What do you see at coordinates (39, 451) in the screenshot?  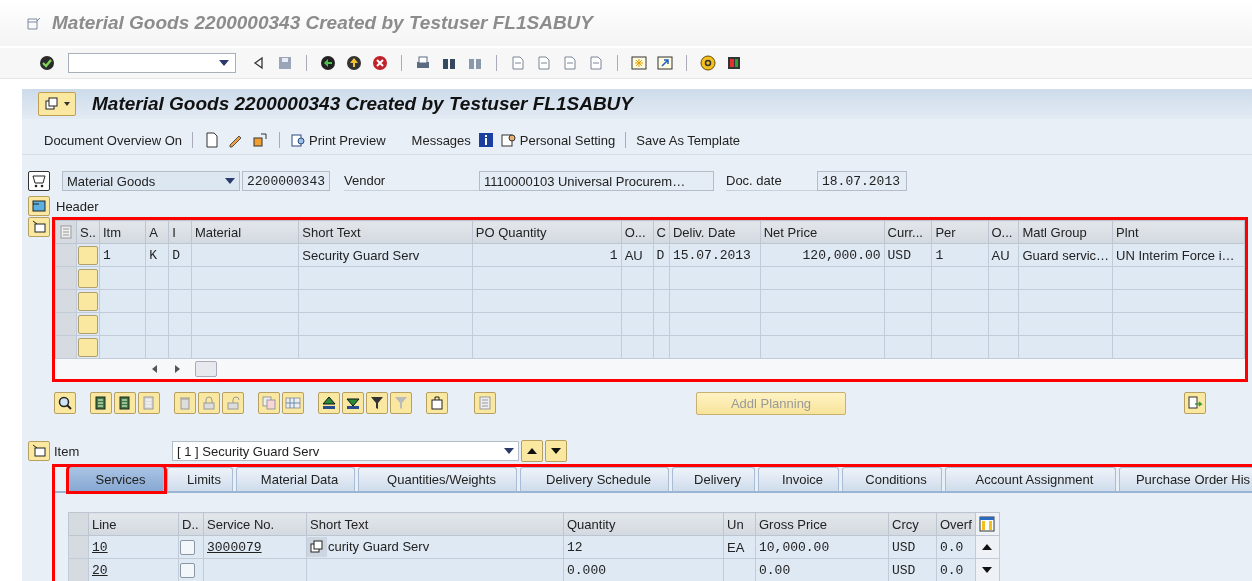 I see `item-detail-toggle-icon` at bounding box center [39, 451].